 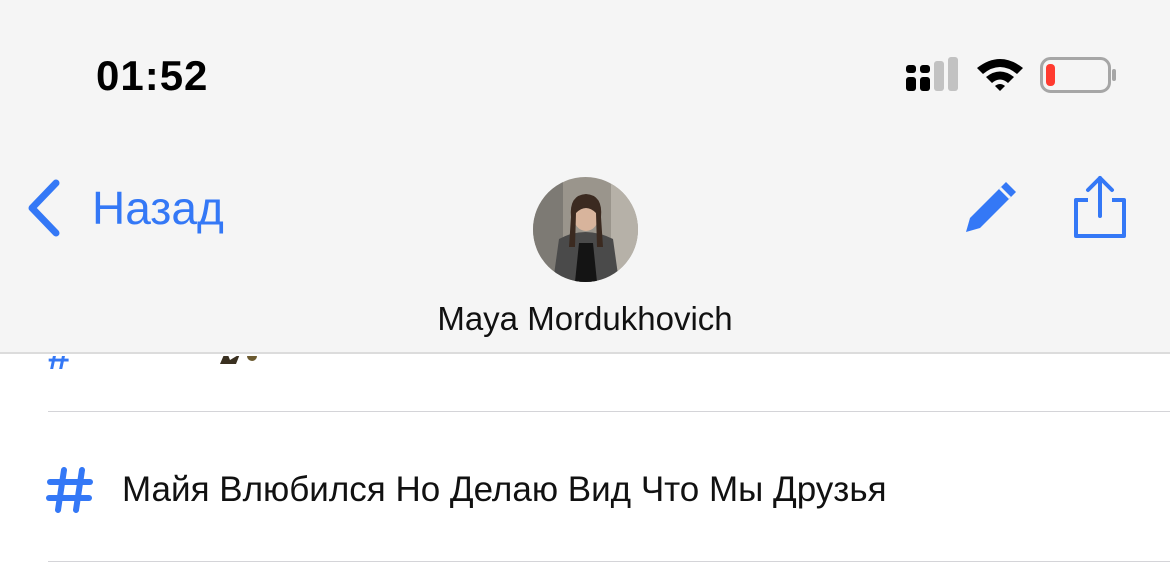 I want to click on status-time: 01:52, so click(x=152, y=75).